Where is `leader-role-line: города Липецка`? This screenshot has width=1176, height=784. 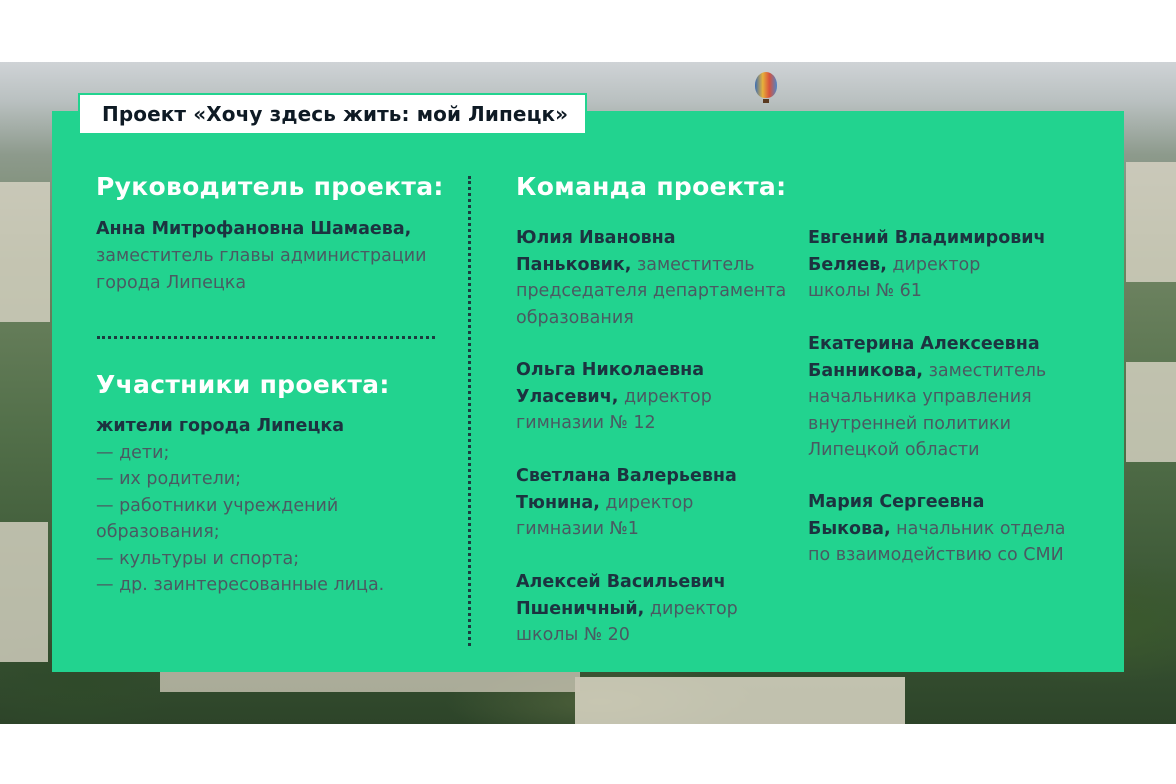 leader-role-line: города Липецка is located at coordinates (171, 283).